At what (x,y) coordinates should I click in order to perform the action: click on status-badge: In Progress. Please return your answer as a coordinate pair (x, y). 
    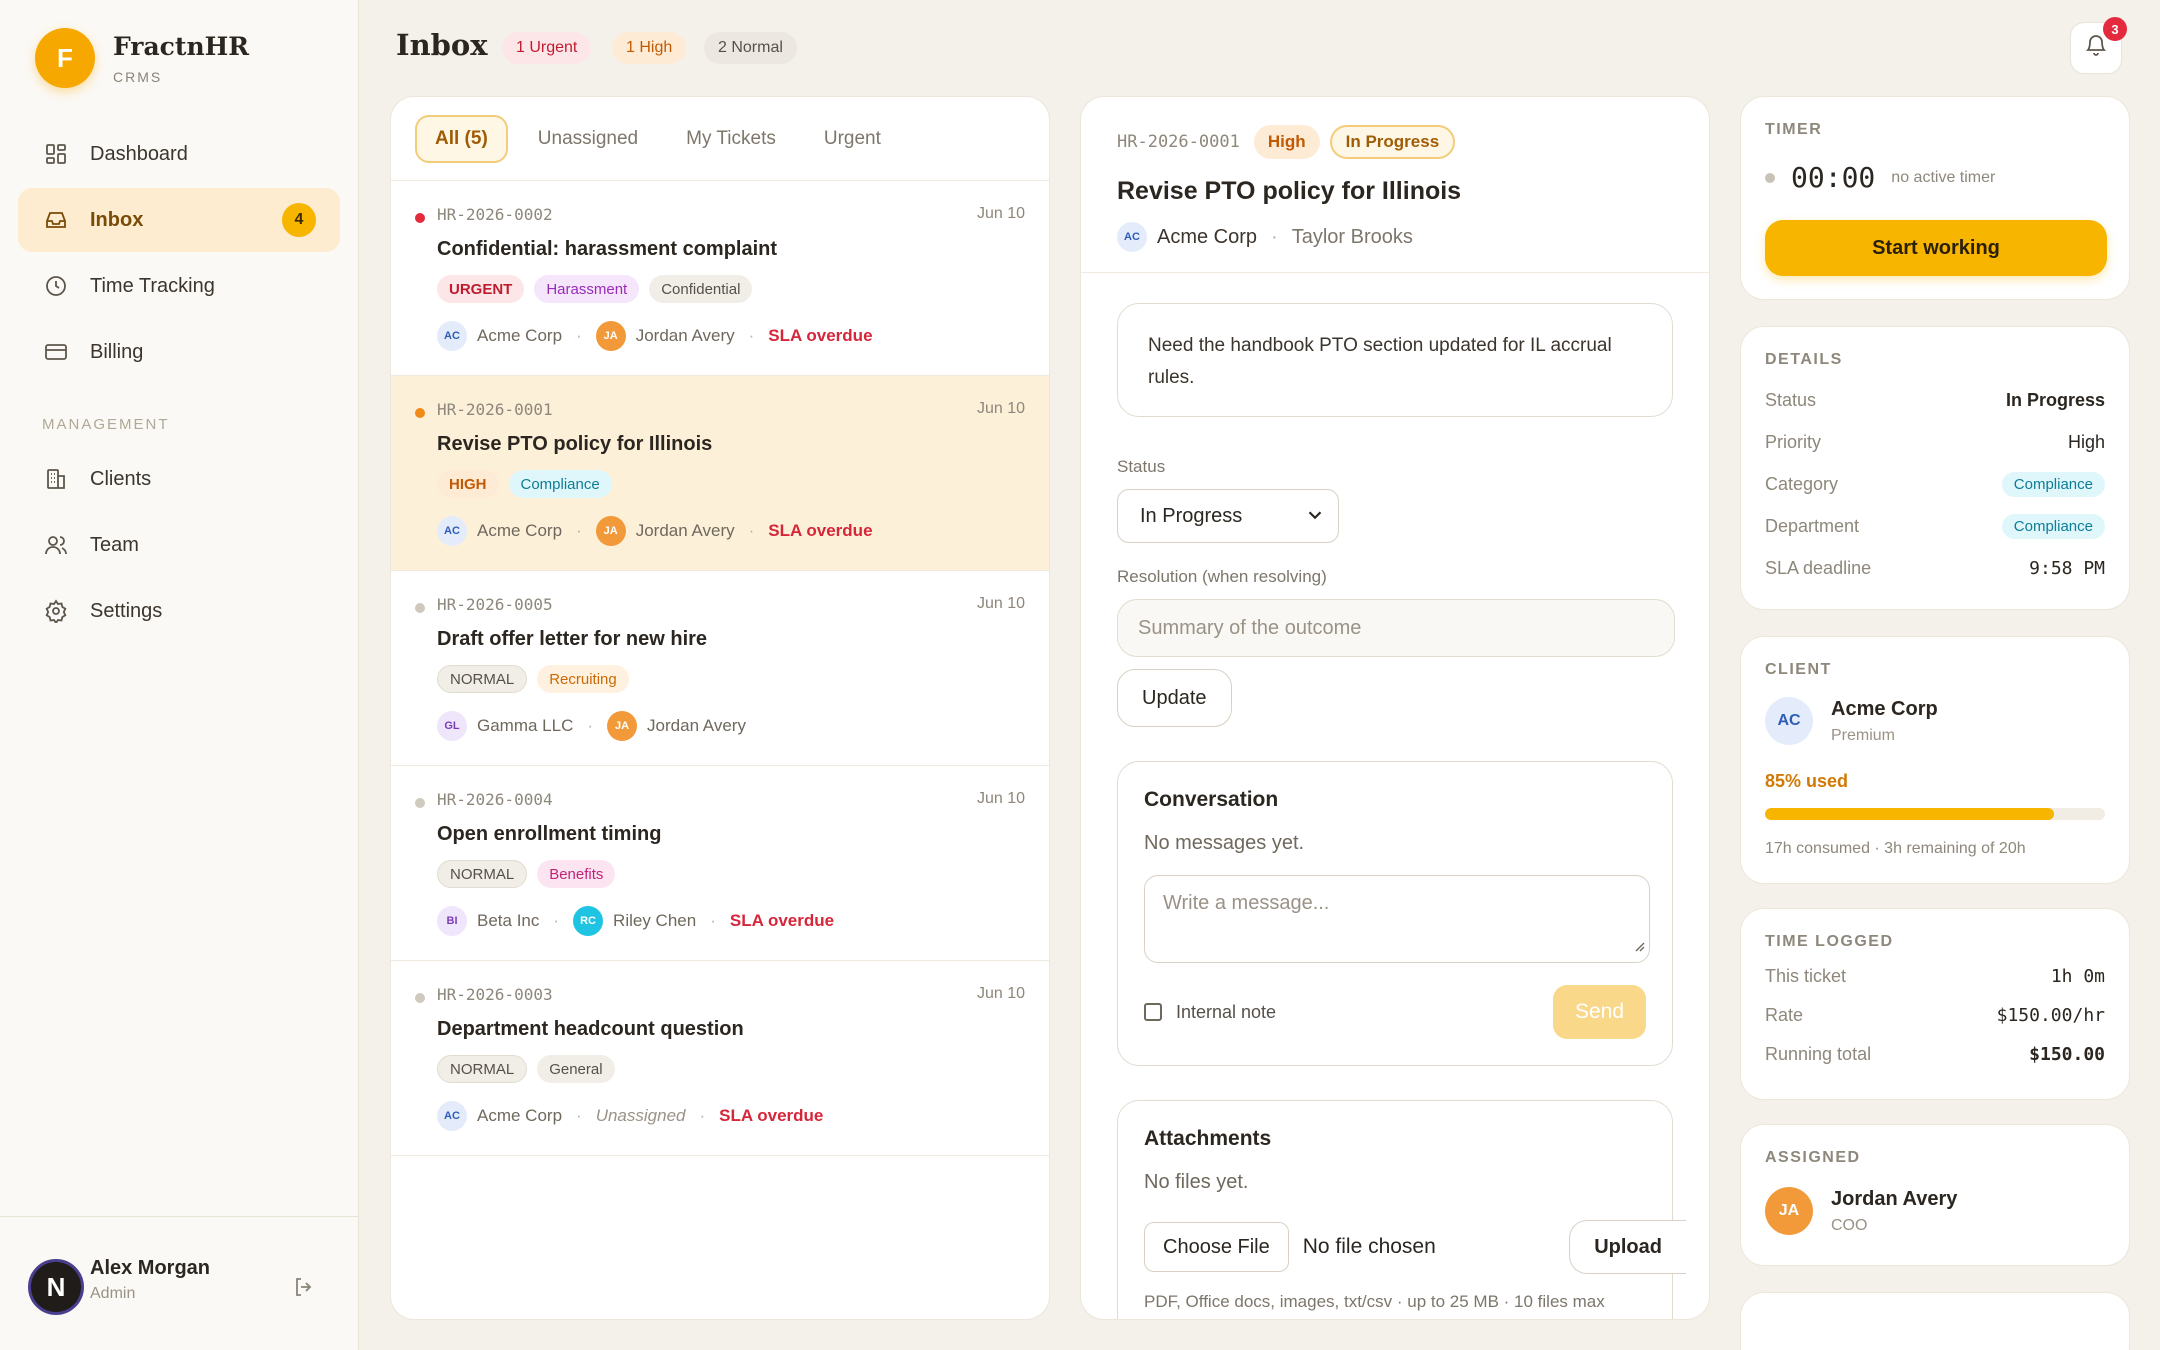
    Looking at the image, I should click on (1392, 142).